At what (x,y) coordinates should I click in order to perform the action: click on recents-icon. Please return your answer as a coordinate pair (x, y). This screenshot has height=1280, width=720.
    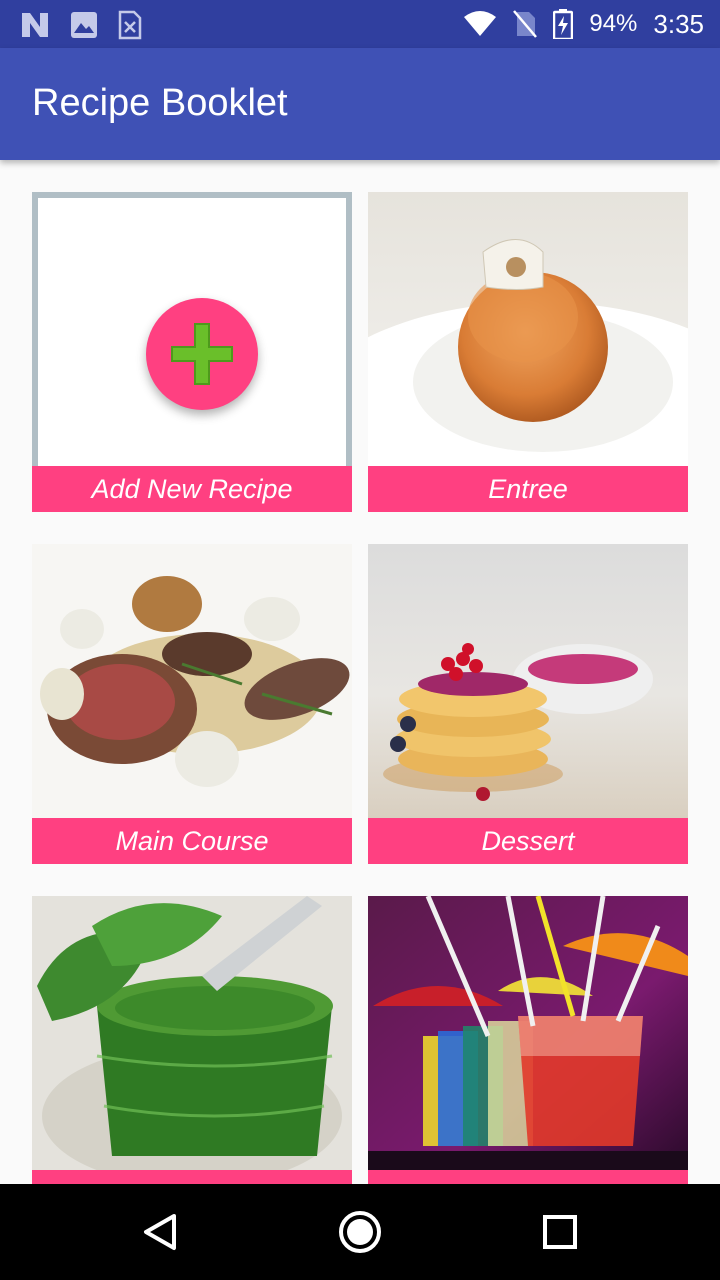
    Looking at the image, I should click on (560, 1232).